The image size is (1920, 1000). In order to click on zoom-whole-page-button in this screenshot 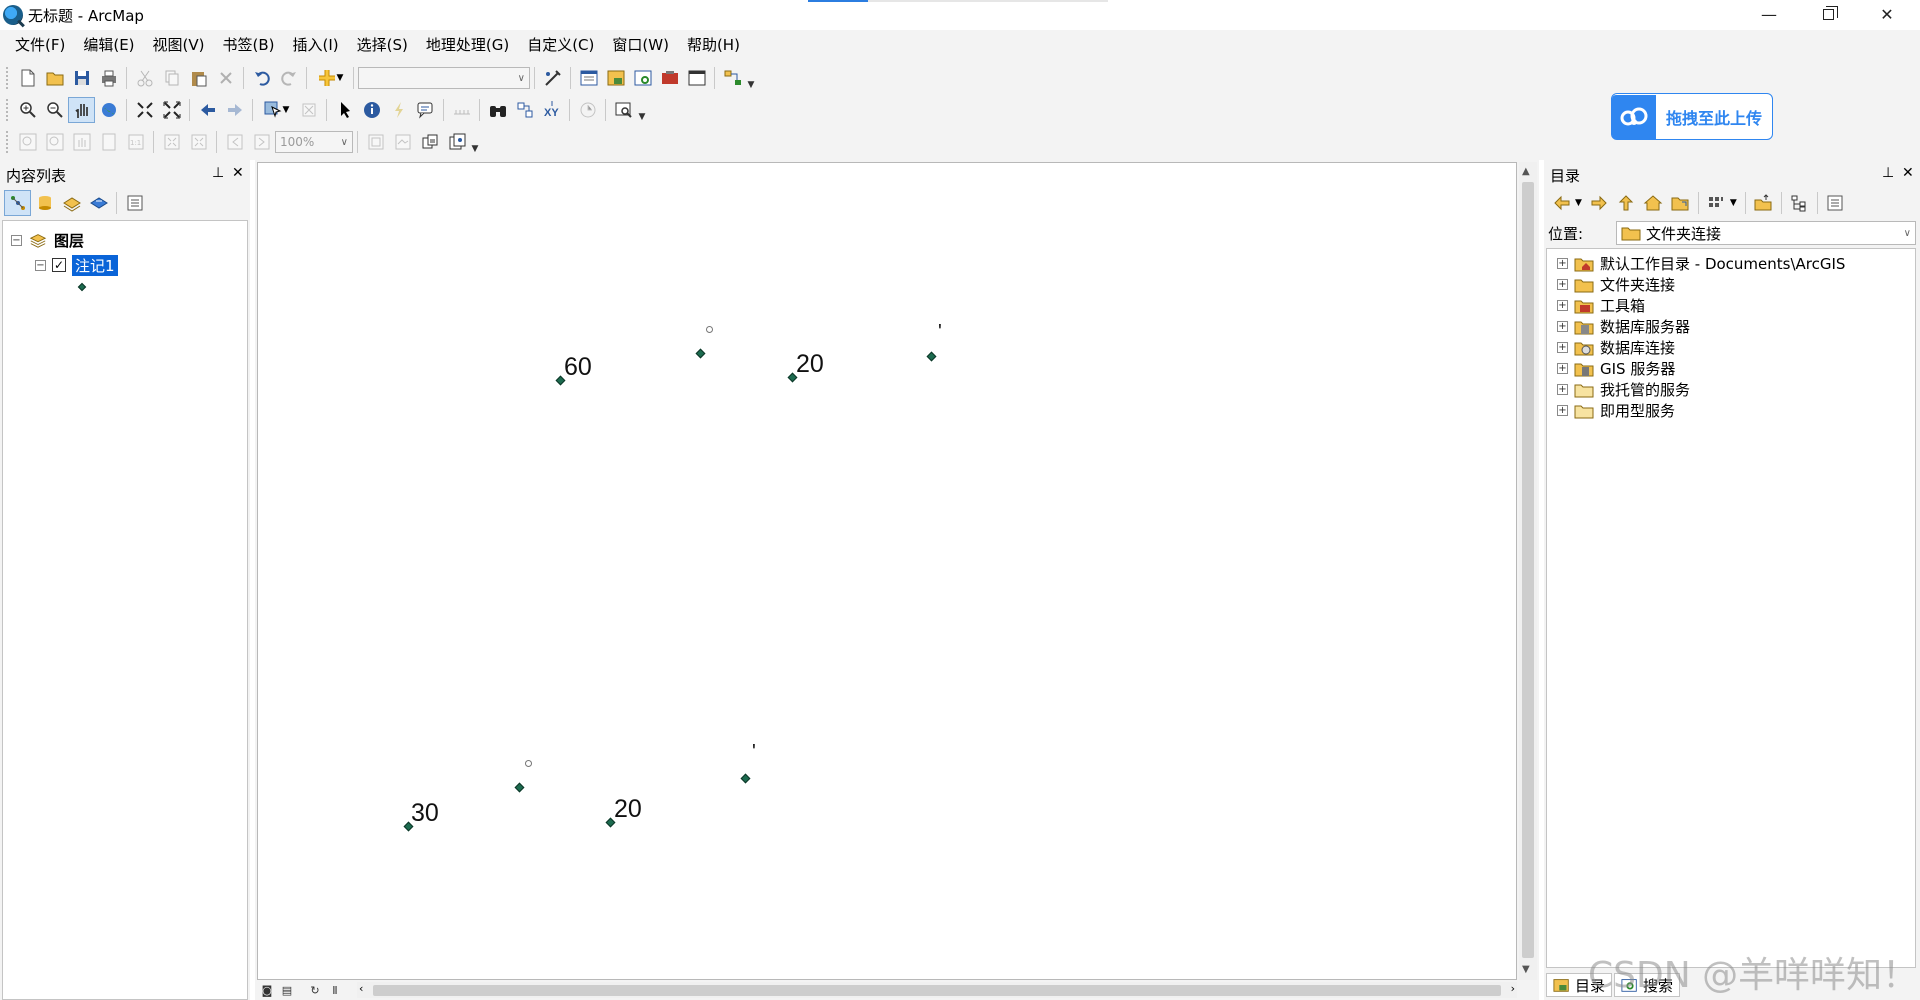, I will do `click(108, 142)`.